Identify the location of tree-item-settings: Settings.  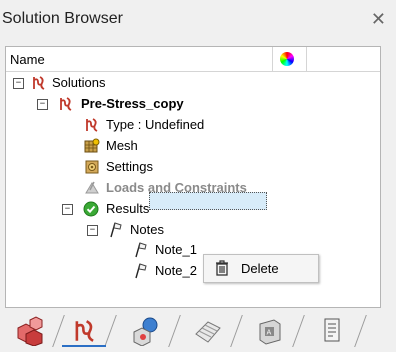
(190, 167).